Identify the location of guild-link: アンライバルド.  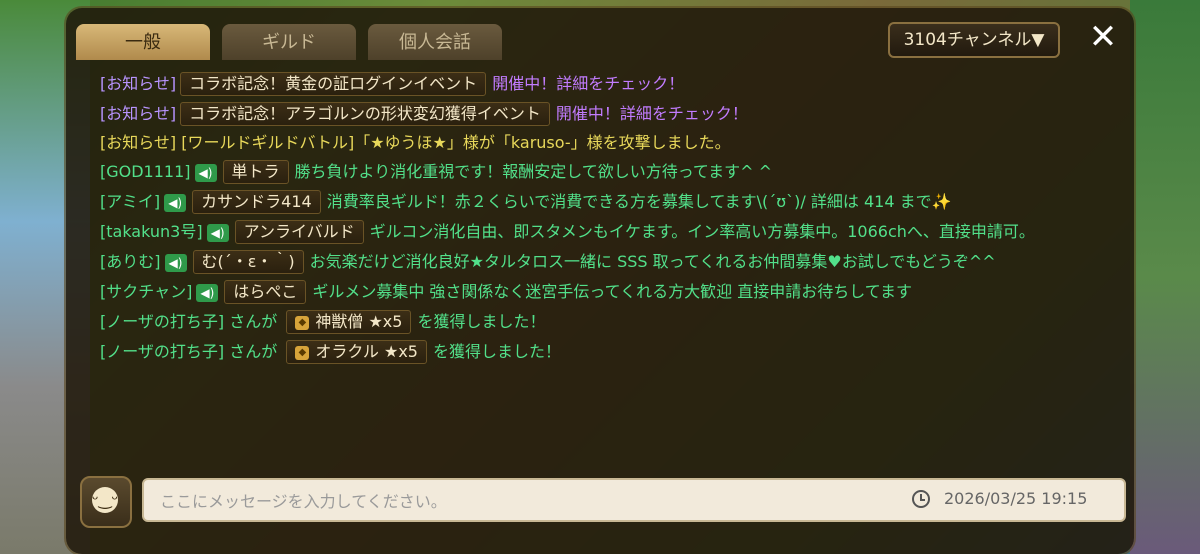
(299, 232).